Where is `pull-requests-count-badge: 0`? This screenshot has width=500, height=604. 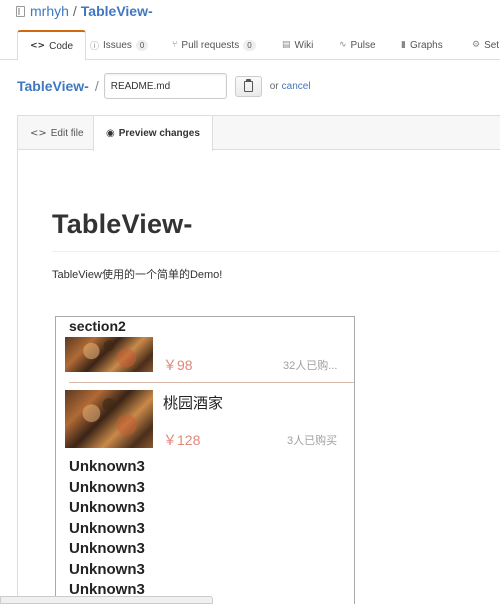 pull-requests-count-badge: 0 is located at coordinates (249, 45).